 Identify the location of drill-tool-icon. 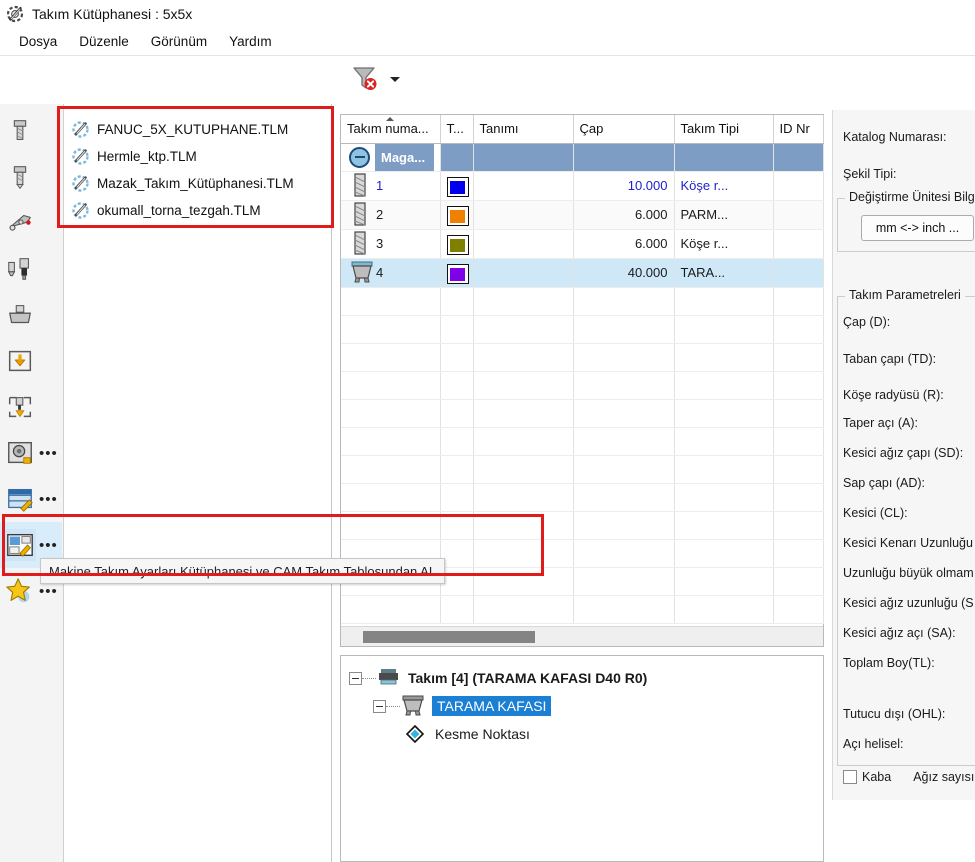
(20, 177).